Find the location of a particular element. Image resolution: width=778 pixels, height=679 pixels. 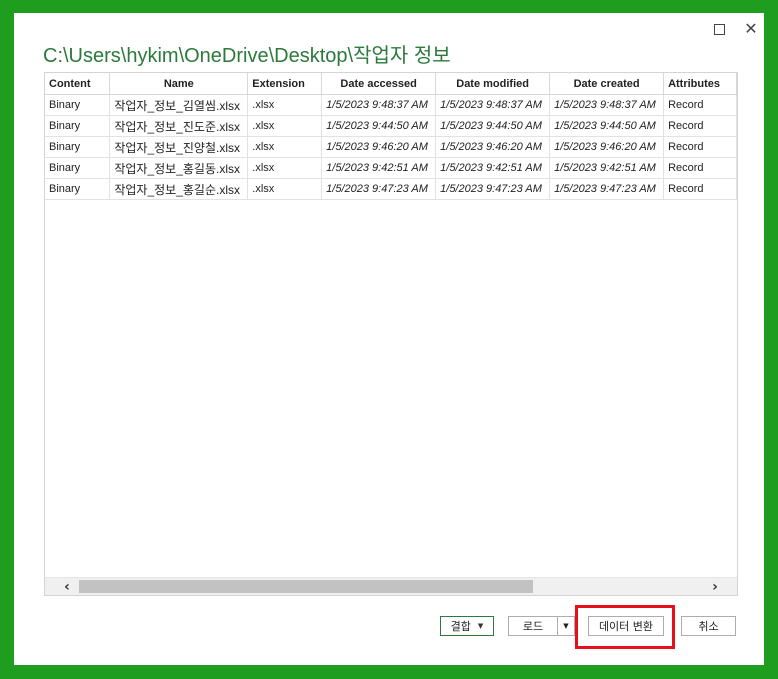

load-label: 로드 is located at coordinates (533, 626).